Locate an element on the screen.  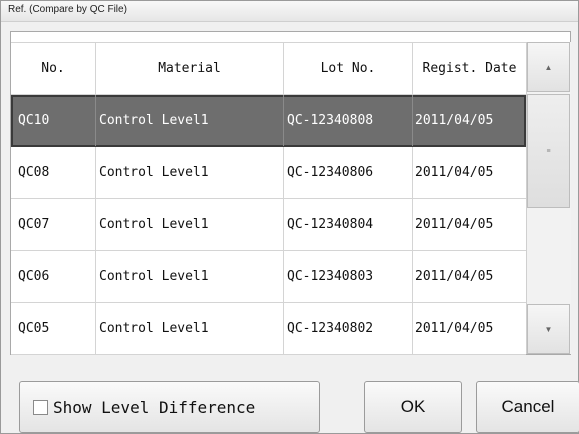
show-level-difference-label: Show Level Difference is located at coordinates (154, 407).